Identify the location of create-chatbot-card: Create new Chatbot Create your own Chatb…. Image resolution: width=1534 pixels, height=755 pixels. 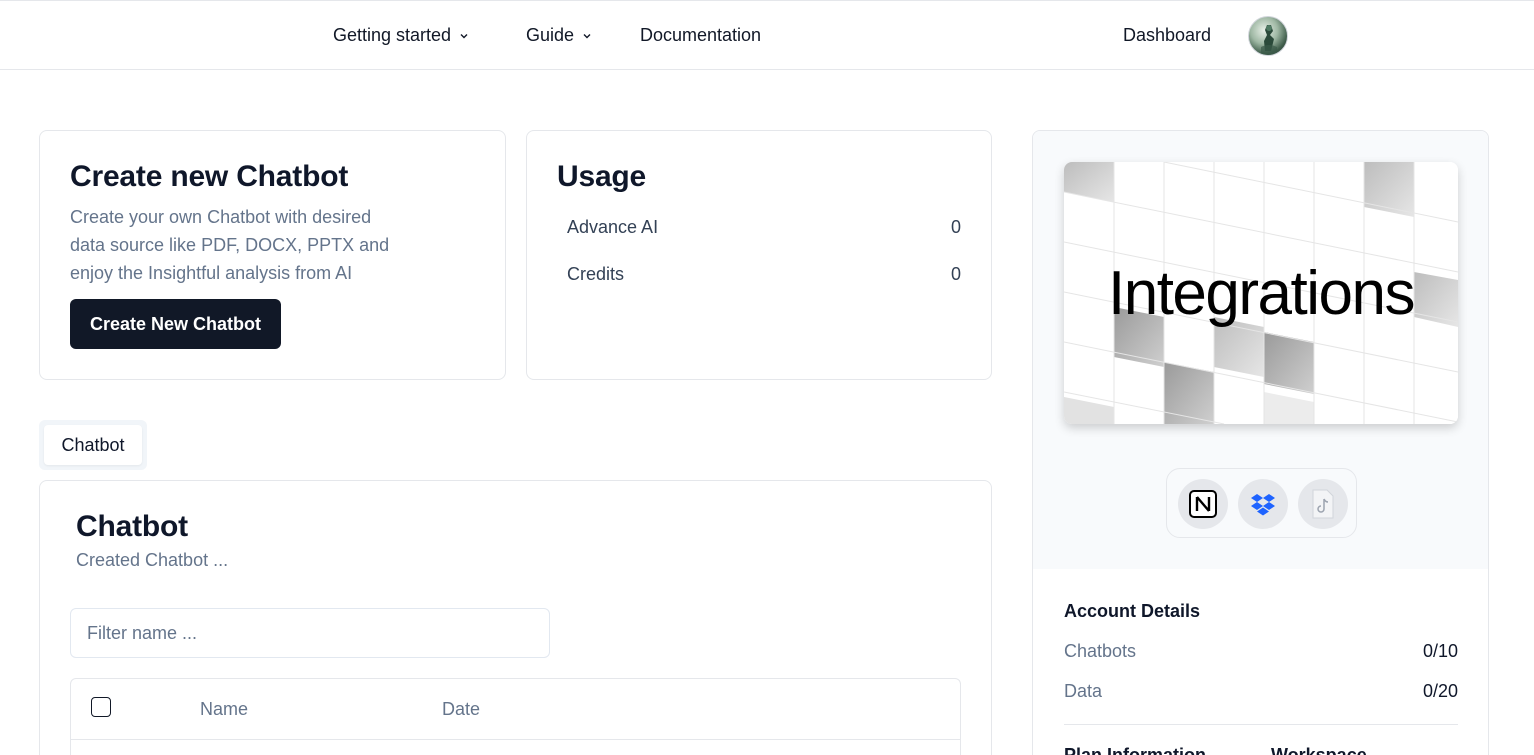
(272, 255).